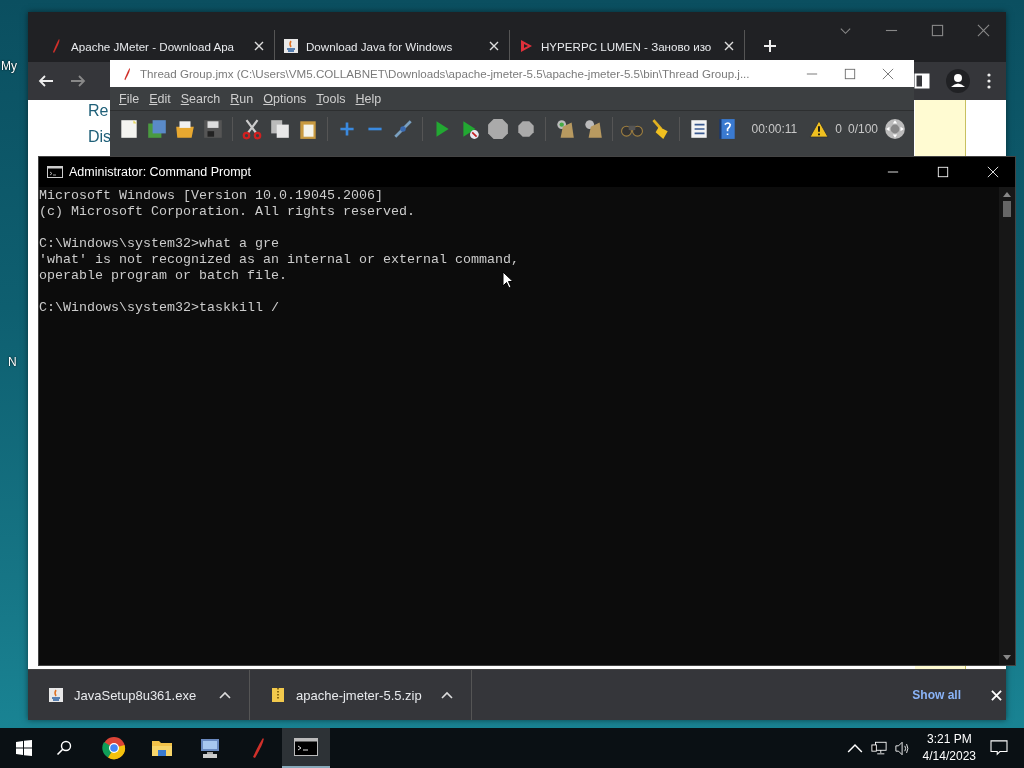 The height and width of the screenshot is (768, 1024). Describe the element at coordinates (1007, 209) in the screenshot. I see `scroll-thumb` at that location.